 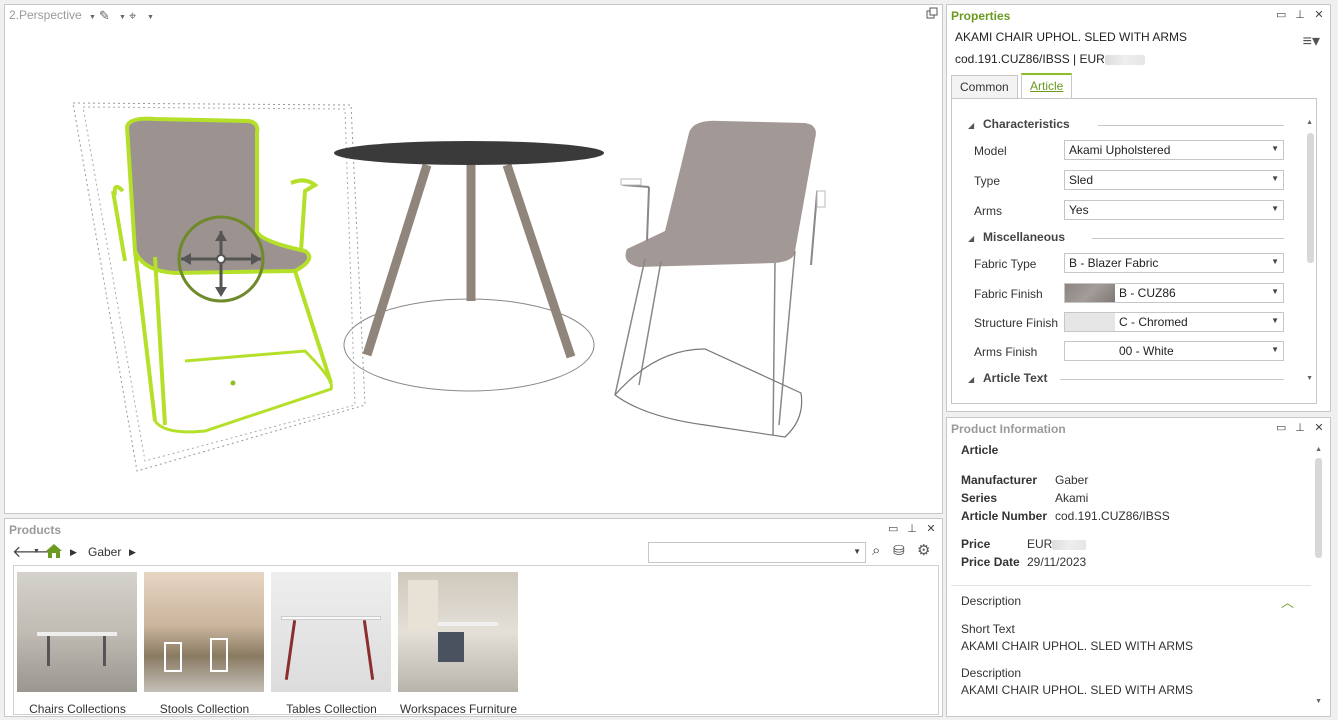 I want to click on product-name: AKAMI CHAIR UPHOL. SLED WITH ARMS, so click(x=1071, y=37).